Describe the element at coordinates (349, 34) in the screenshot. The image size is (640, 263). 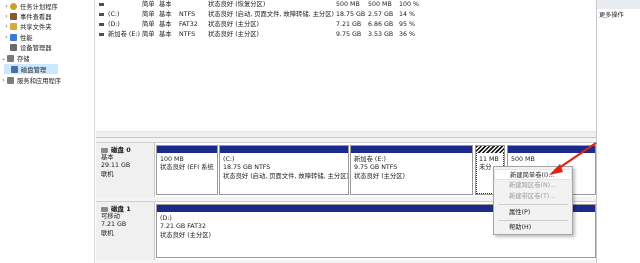
I see `volume-capacity: 9.75 GB` at that location.